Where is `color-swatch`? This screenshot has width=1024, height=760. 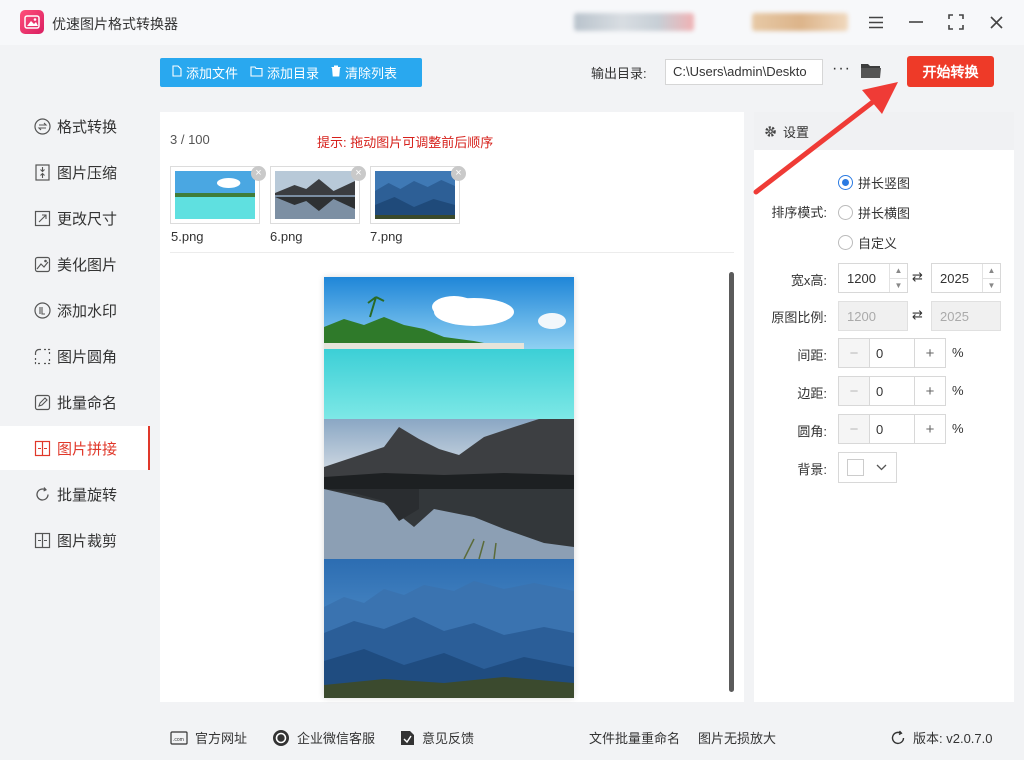
color-swatch is located at coordinates (855, 467).